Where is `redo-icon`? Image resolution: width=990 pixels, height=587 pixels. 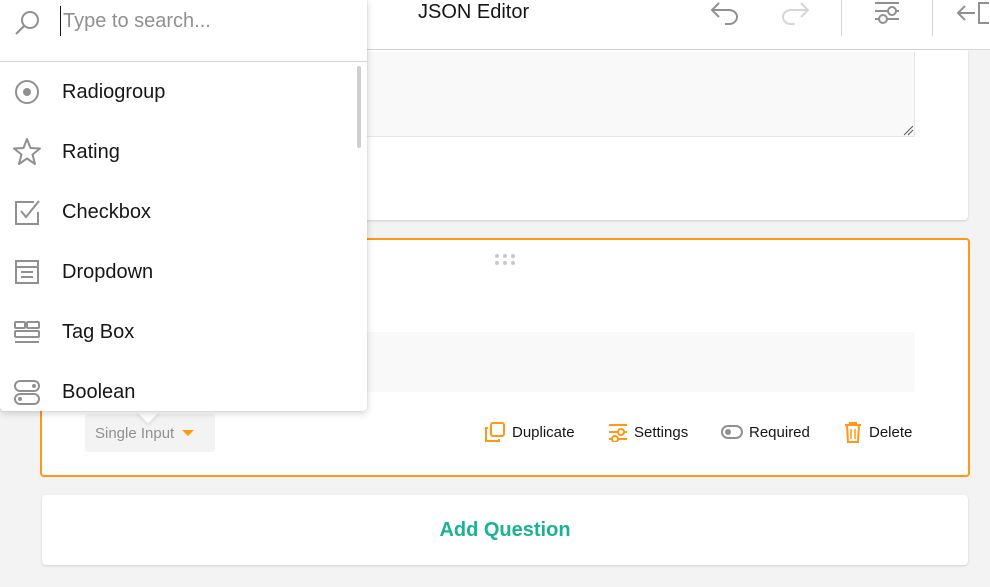
redo-icon is located at coordinates (796, 13).